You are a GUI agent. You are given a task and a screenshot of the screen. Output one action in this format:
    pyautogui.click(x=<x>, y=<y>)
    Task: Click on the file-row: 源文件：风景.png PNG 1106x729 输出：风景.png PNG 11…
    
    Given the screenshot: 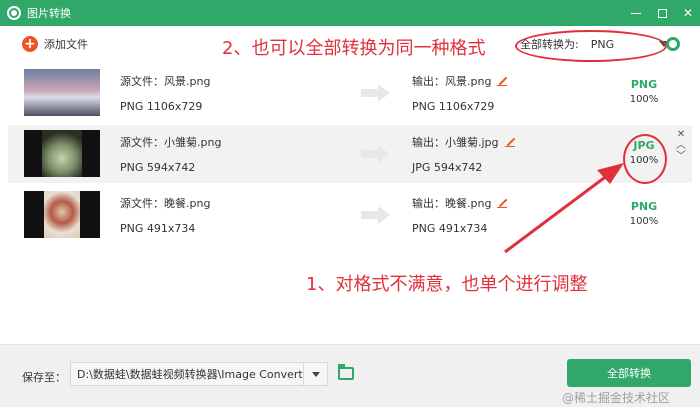 What is the action you would take?
    pyautogui.click(x=350, y=93)
    